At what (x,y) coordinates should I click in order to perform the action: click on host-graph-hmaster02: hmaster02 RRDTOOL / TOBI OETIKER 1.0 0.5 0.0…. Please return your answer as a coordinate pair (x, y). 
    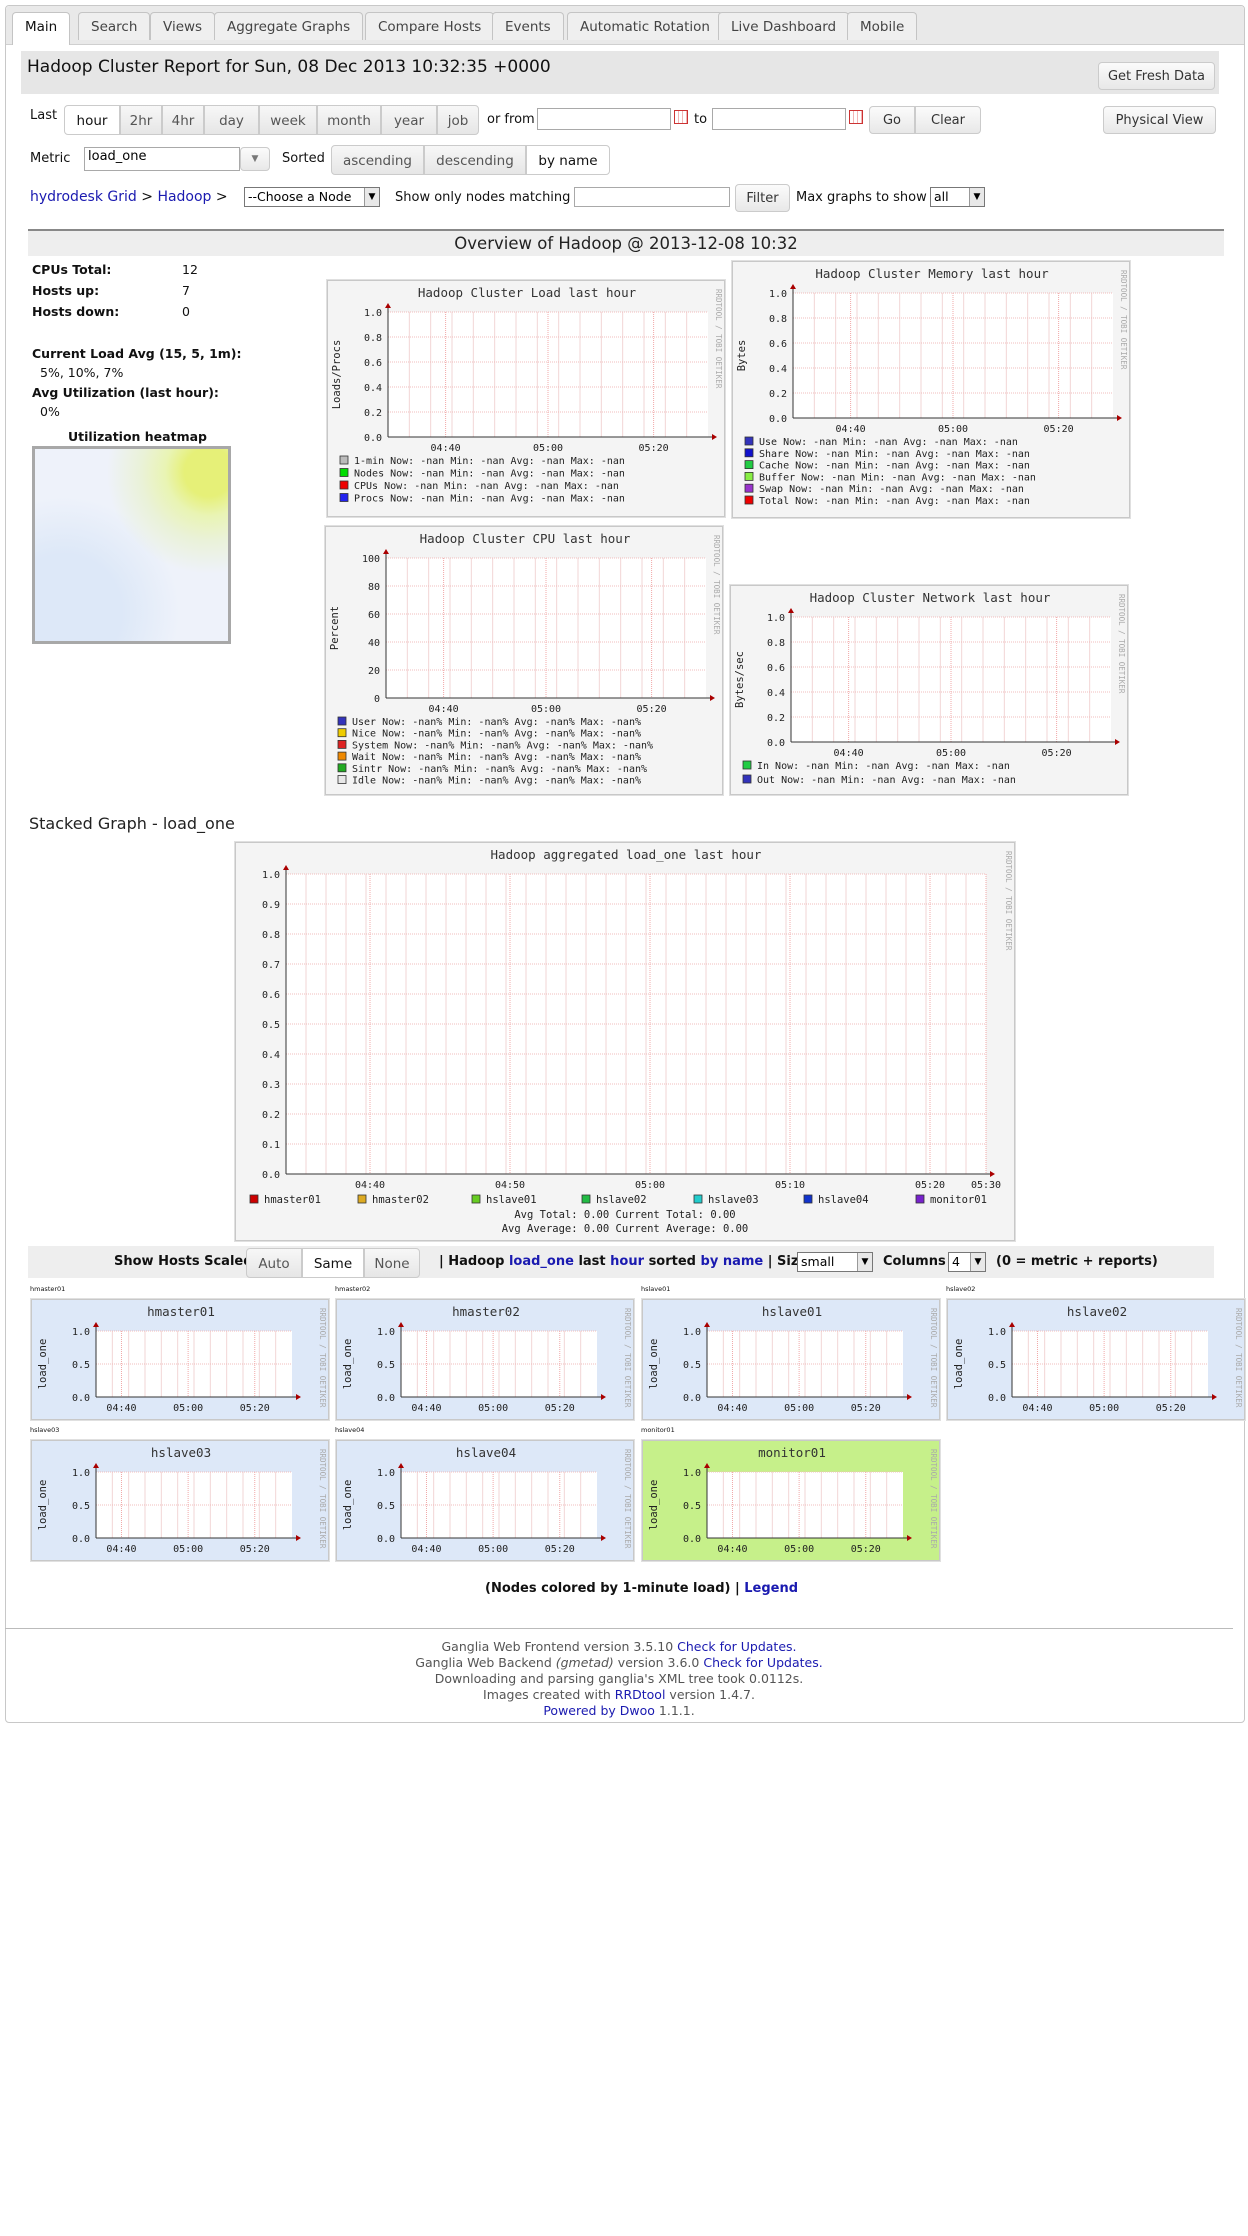
    Looking at the image, I should click on (485, 1359).